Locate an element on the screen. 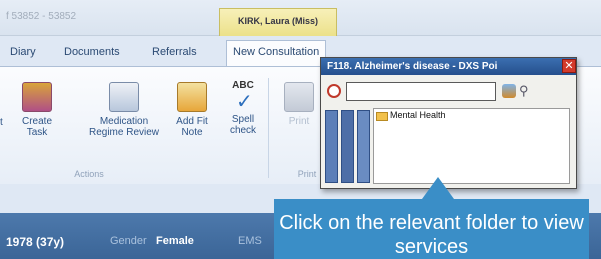  medication-regime-review-button: Medication Regime Review is located at coordinates (124, 110).